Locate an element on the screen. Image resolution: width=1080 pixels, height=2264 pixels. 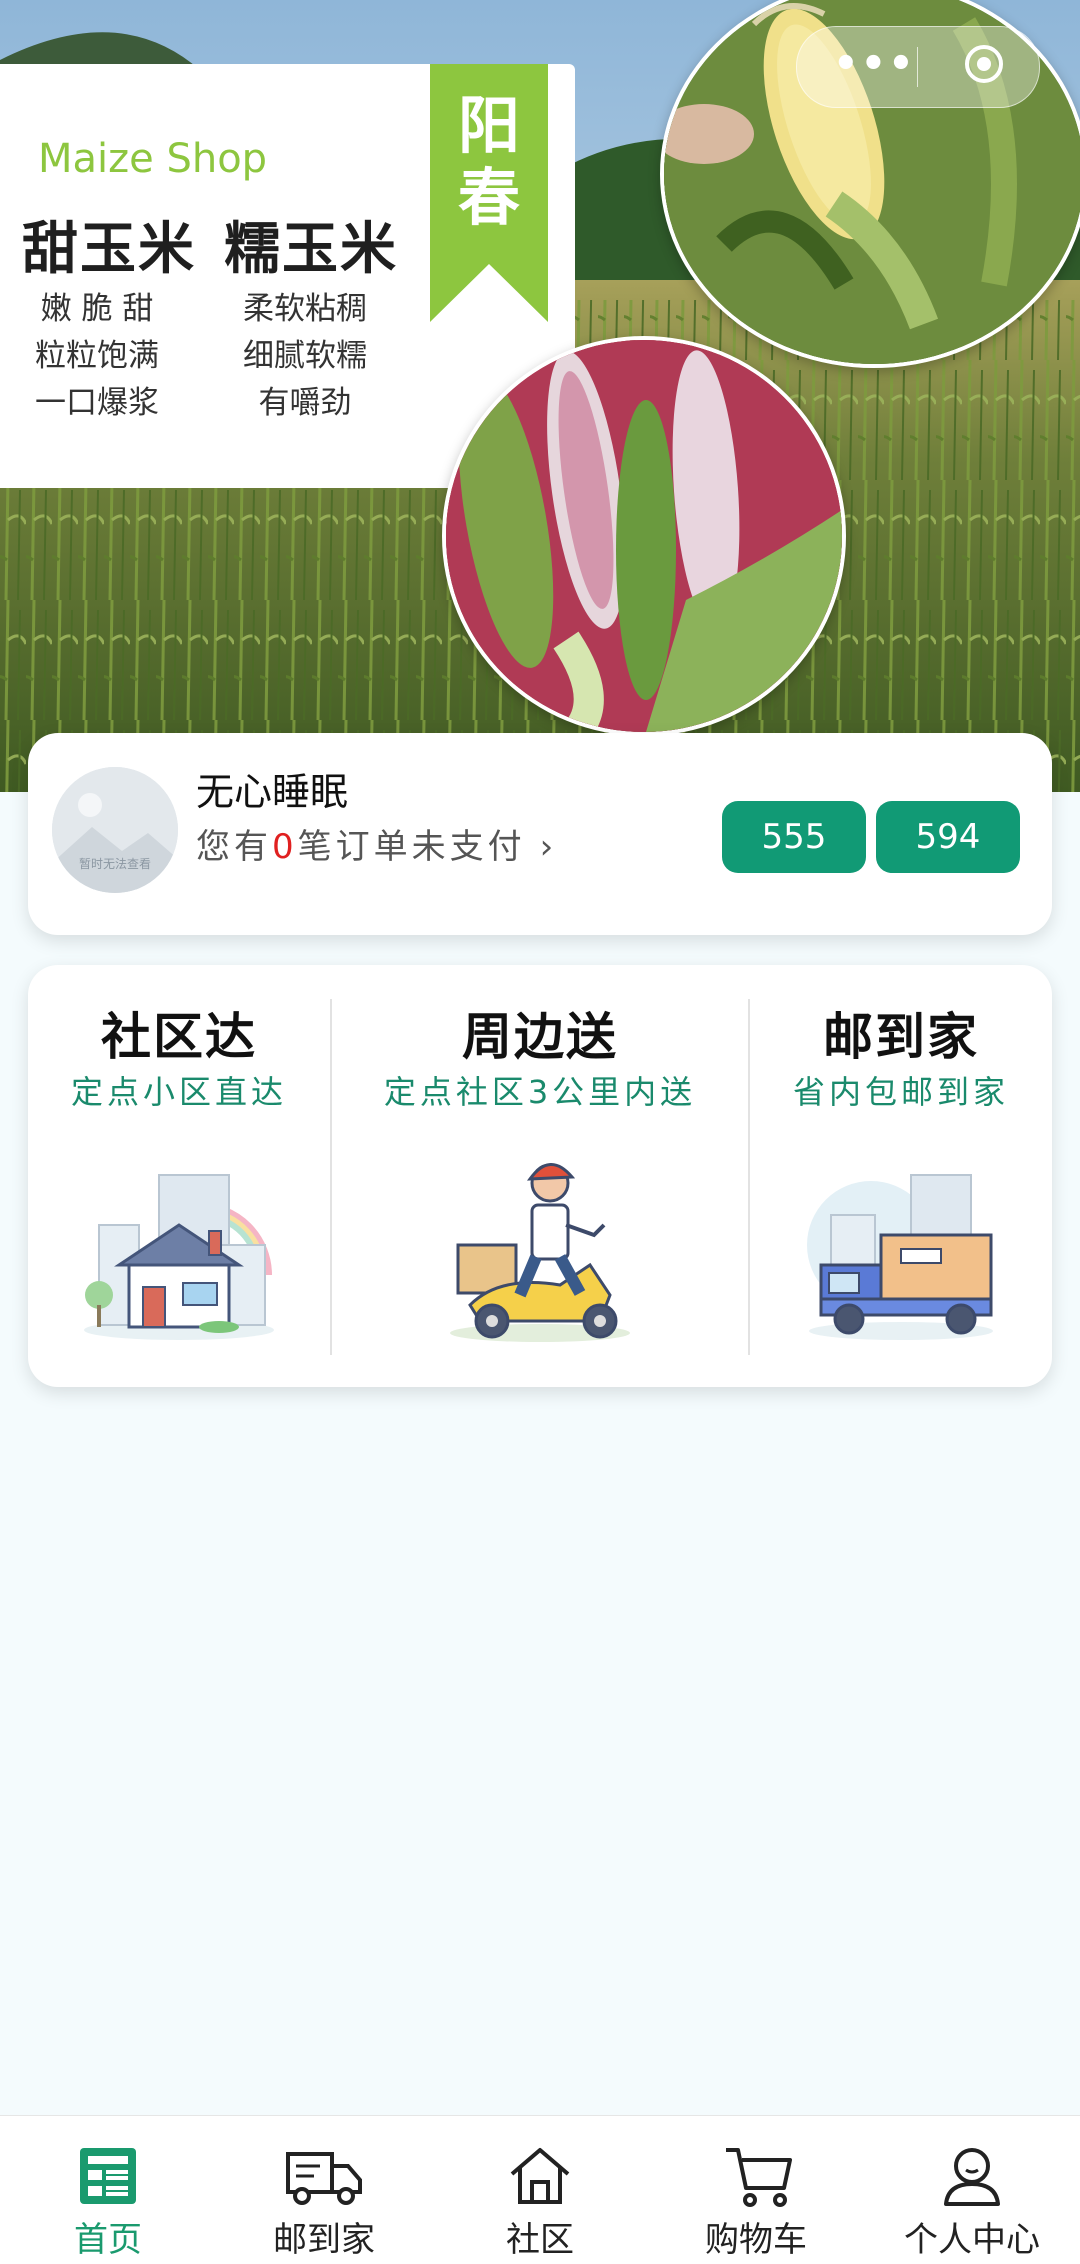
waxy-corn-features: 柔软粘稠 细腻软糯 有嚼劲 is located at coordinates (305, 356).